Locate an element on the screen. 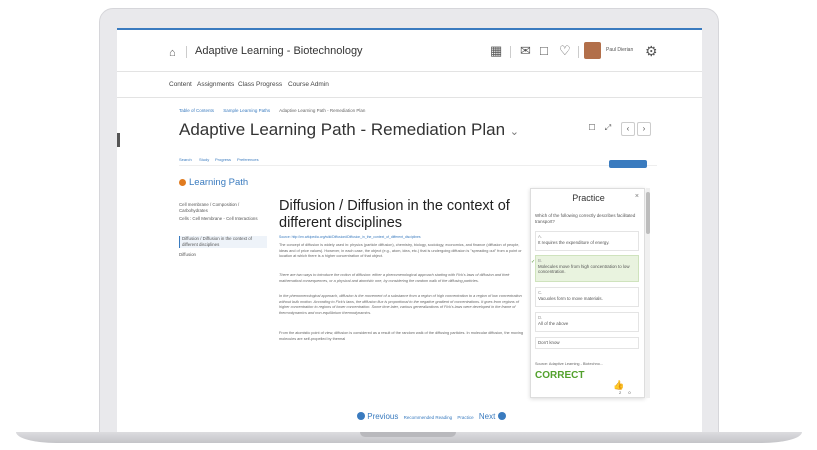 This screenshot has width=817, height=450. votes-down: 0 is located at coordinates (629, 392).